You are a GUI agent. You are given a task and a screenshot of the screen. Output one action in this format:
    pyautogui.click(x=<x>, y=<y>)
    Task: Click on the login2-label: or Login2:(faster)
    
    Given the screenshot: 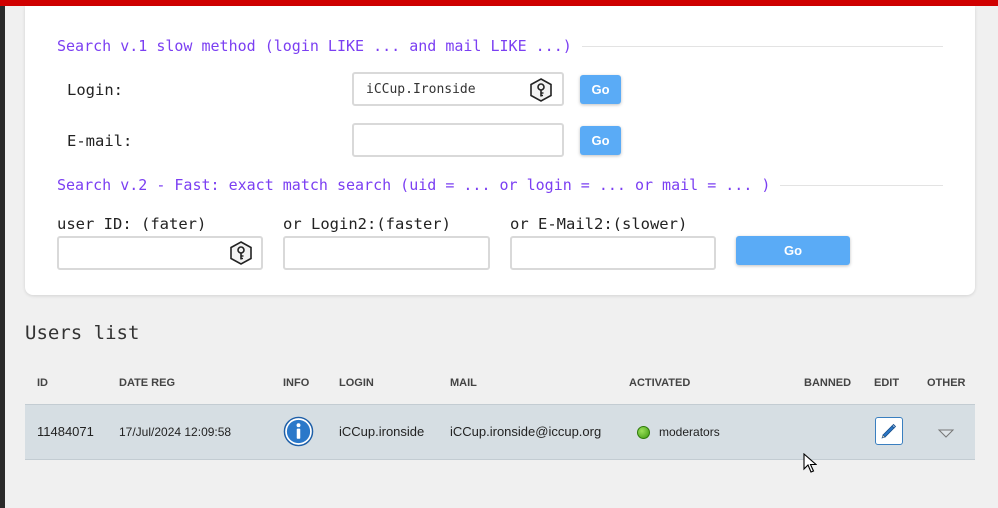 What is the action you would take?
    pyautogui.click(x=367, y=224)
    